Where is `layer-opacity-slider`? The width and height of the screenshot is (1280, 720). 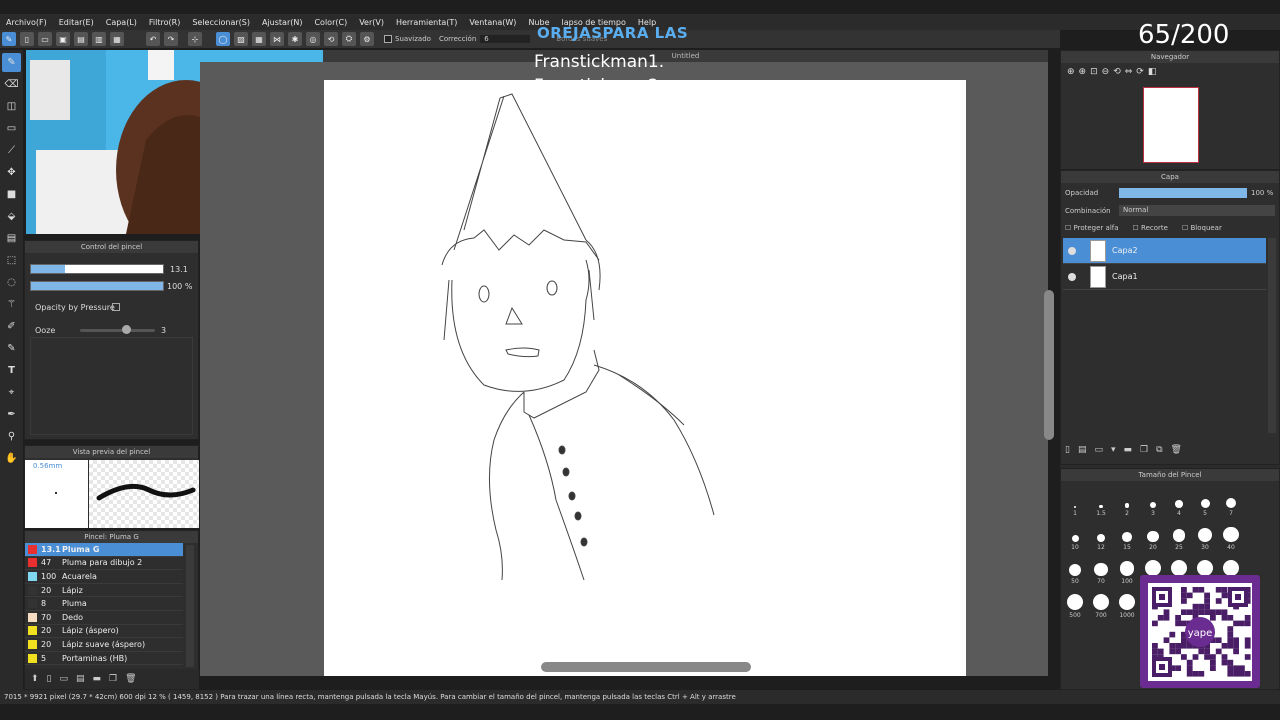
layer-opacity-slider is located at coordinates (1183, 193).